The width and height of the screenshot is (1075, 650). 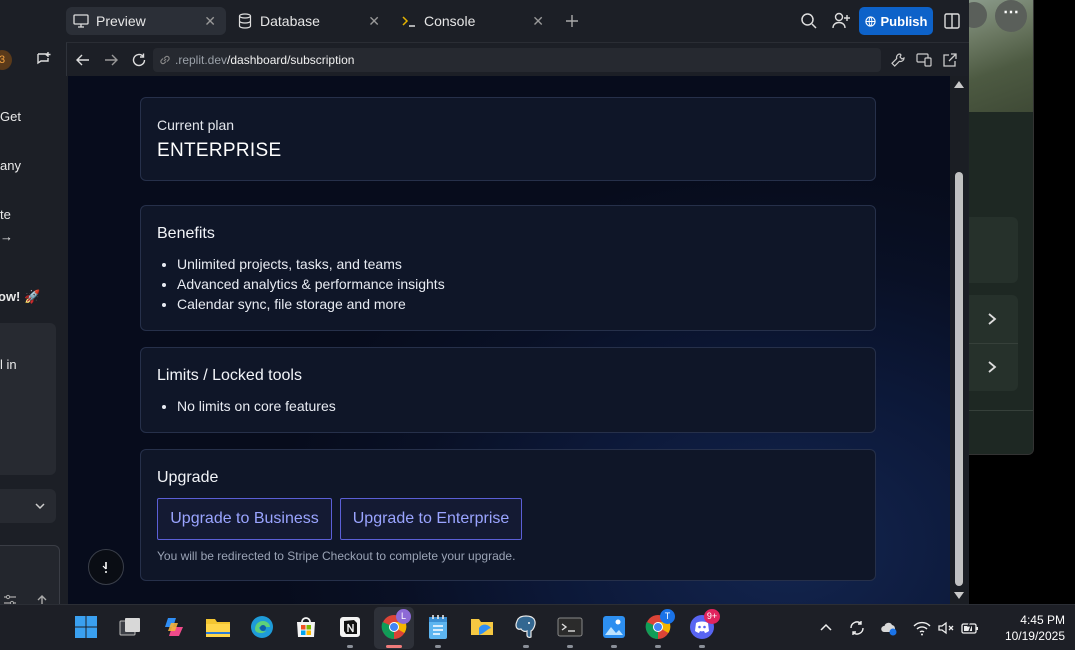 I want to click on monitor-icon, so click(x=81, y=21).